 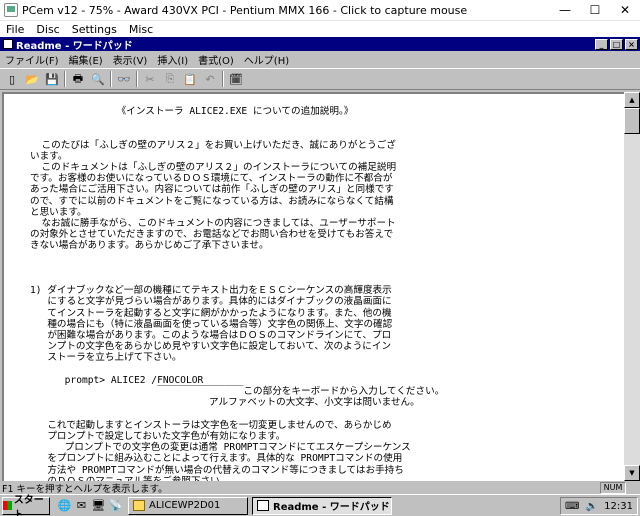 What do you see at coordinates (98, 505) in the screenshot?
I see `desktop-icon: 🖥` at bounding box center [98, 505].